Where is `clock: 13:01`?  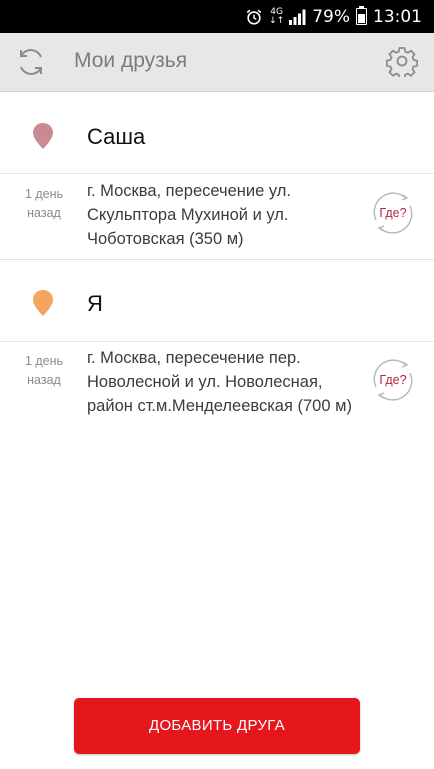
clock: 13:01 is located at coordinates (397, 16).